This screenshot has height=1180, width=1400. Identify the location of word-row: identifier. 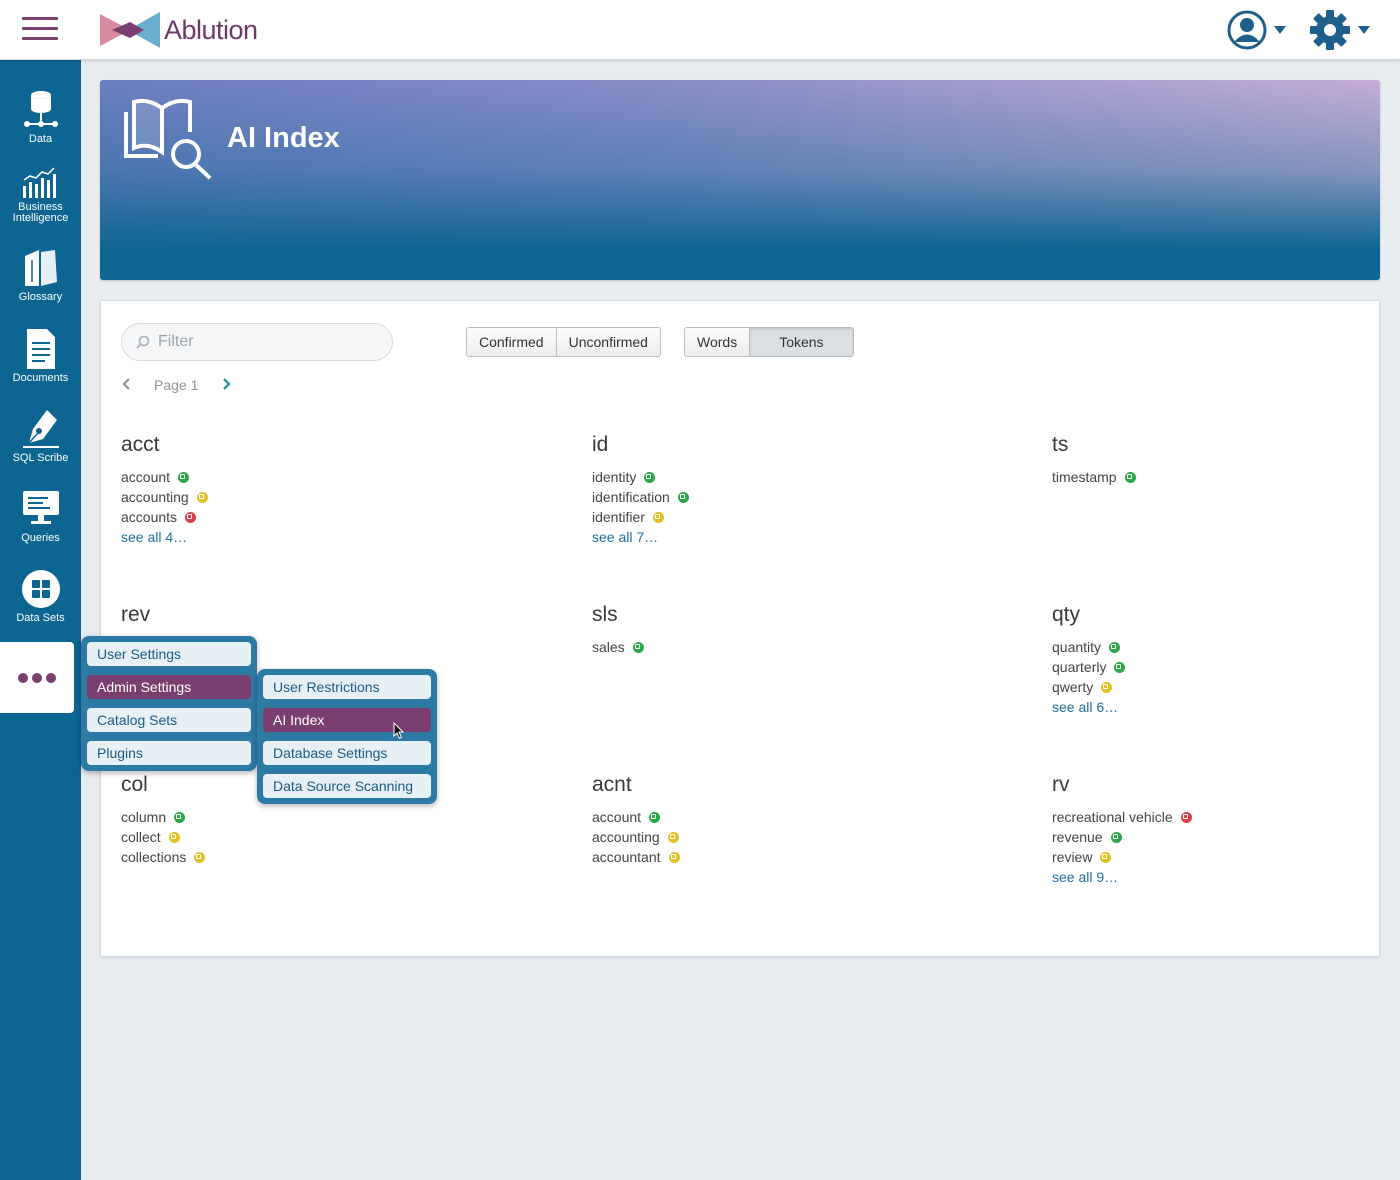
(640, 517).